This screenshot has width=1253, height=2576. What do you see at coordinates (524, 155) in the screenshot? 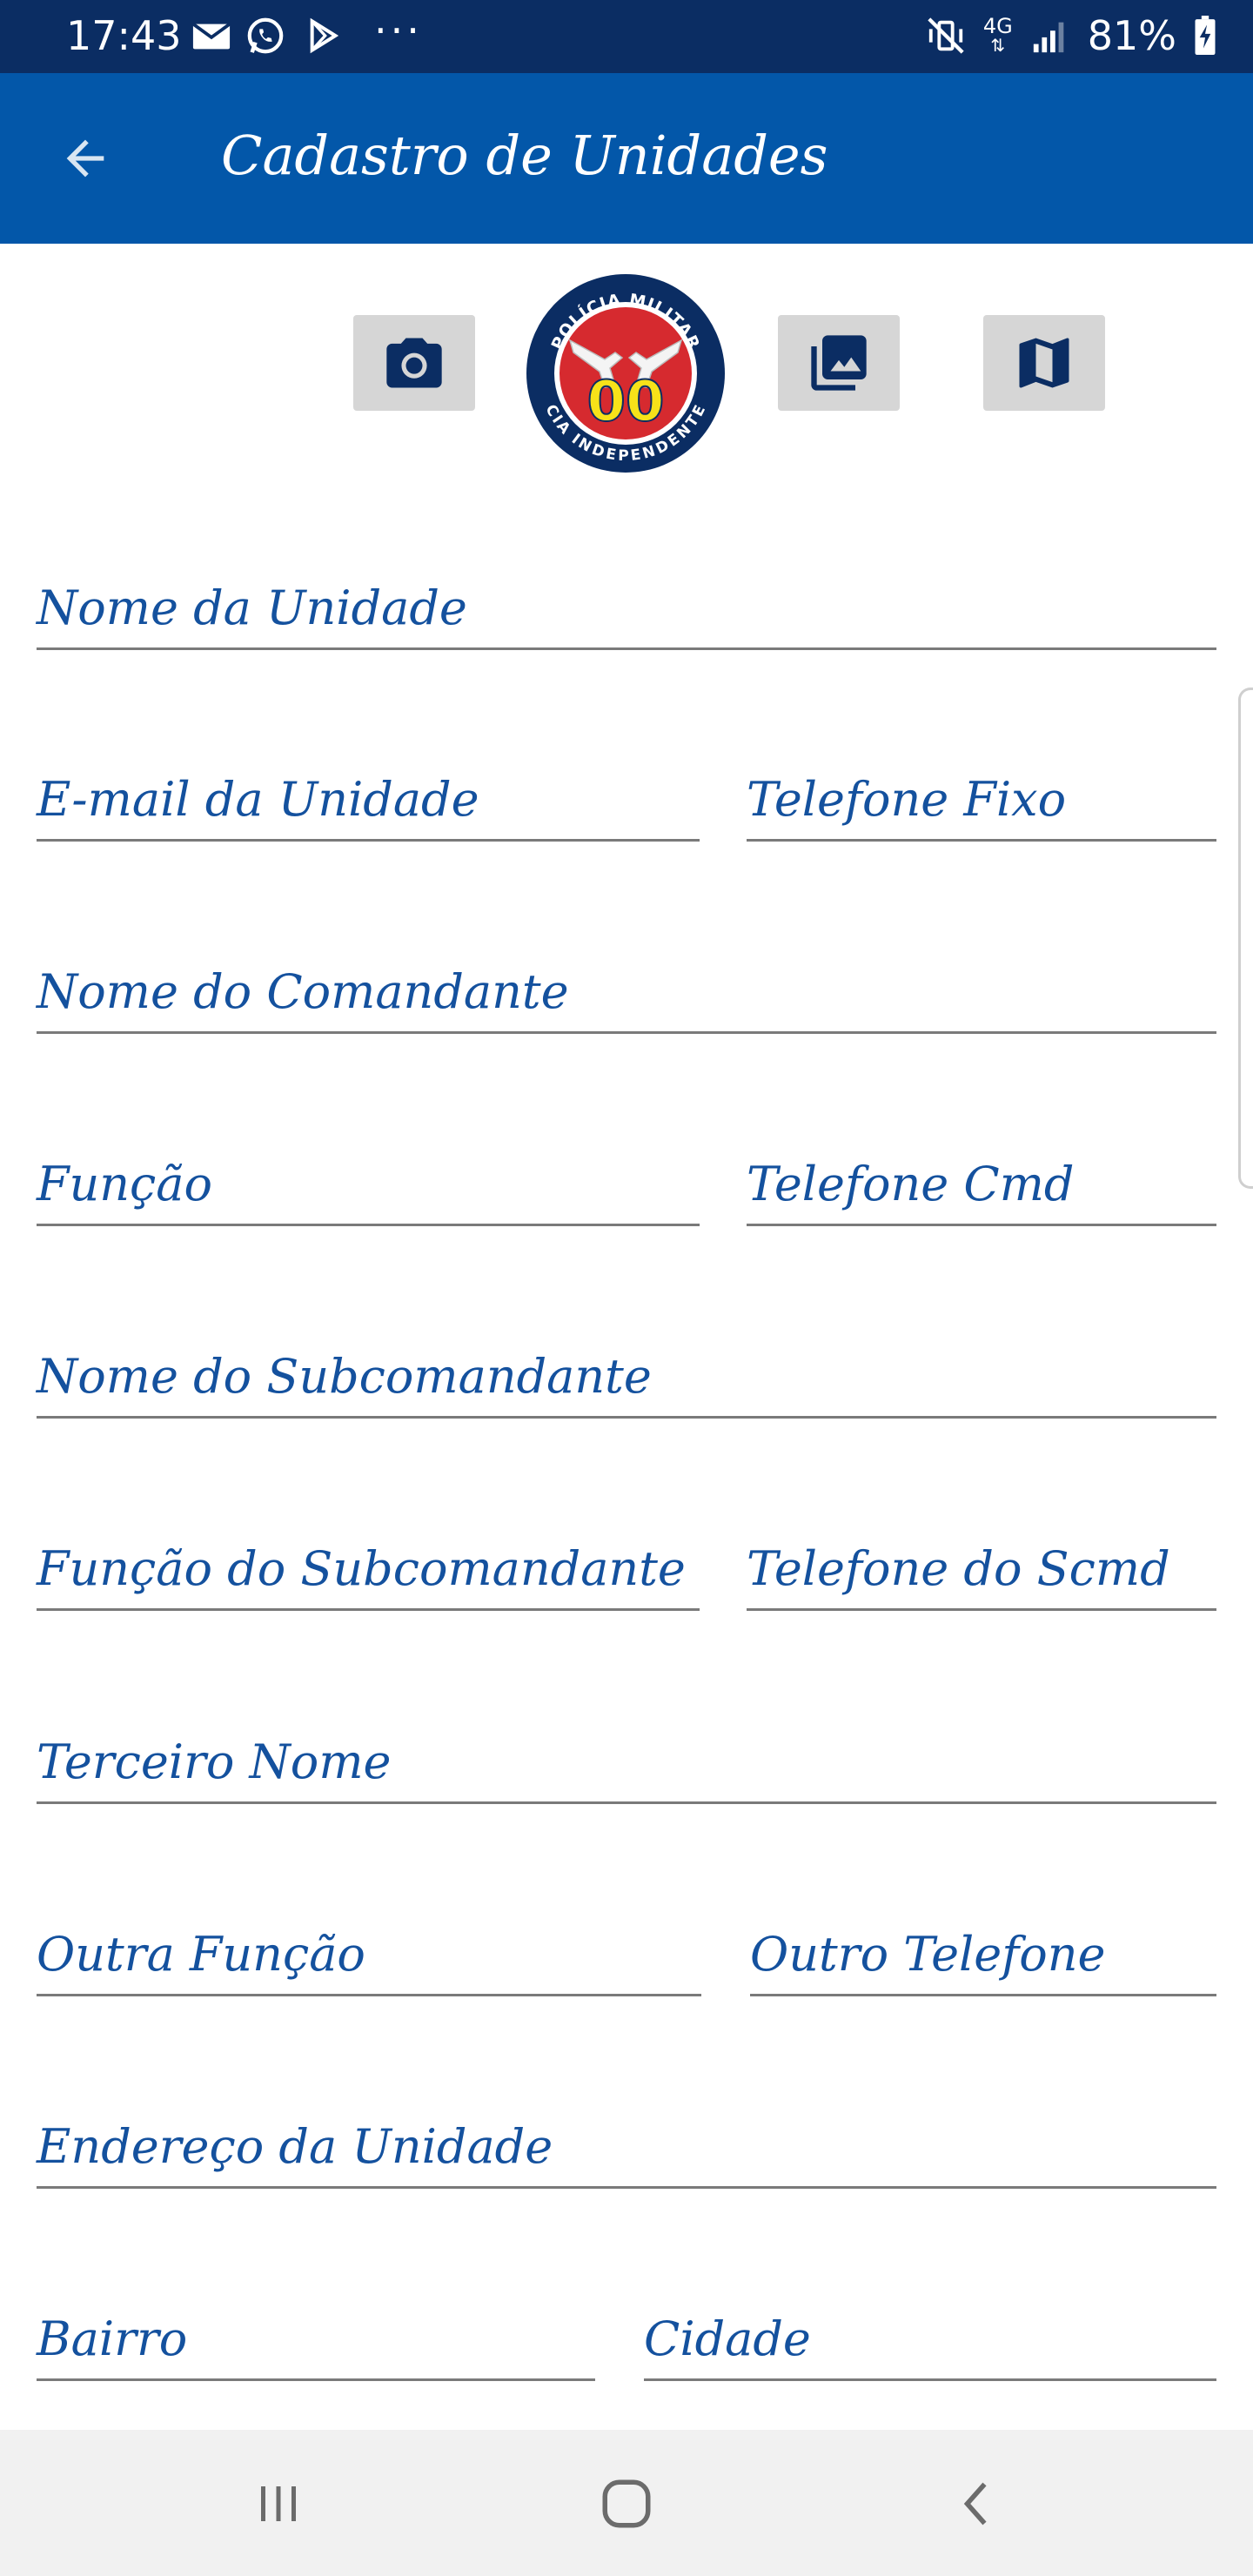
I see `page-title: Cadastro de Unidades` at bounding box center [524, 155].